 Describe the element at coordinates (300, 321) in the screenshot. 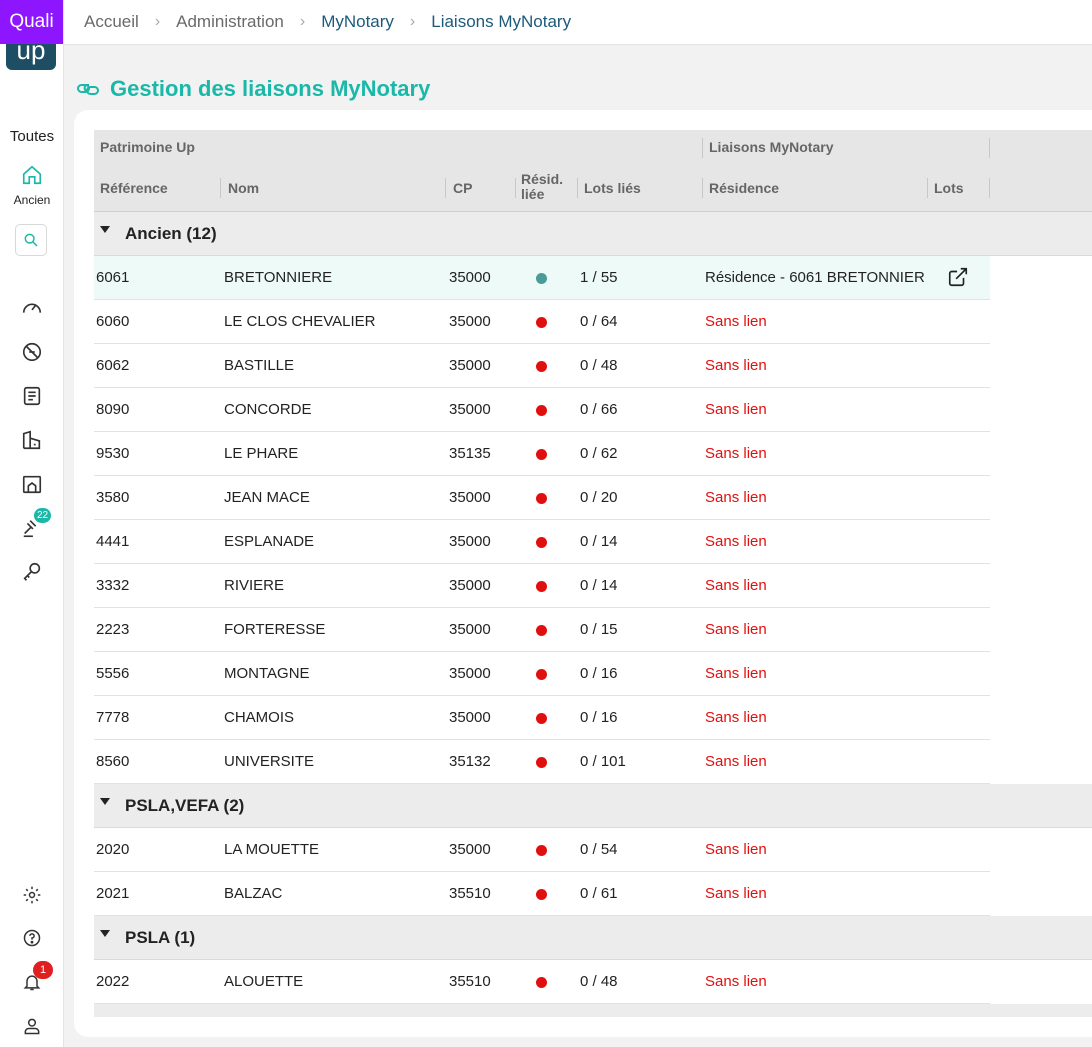

I see `cell-nom: LE CLOS CHEVALIER` at that location.